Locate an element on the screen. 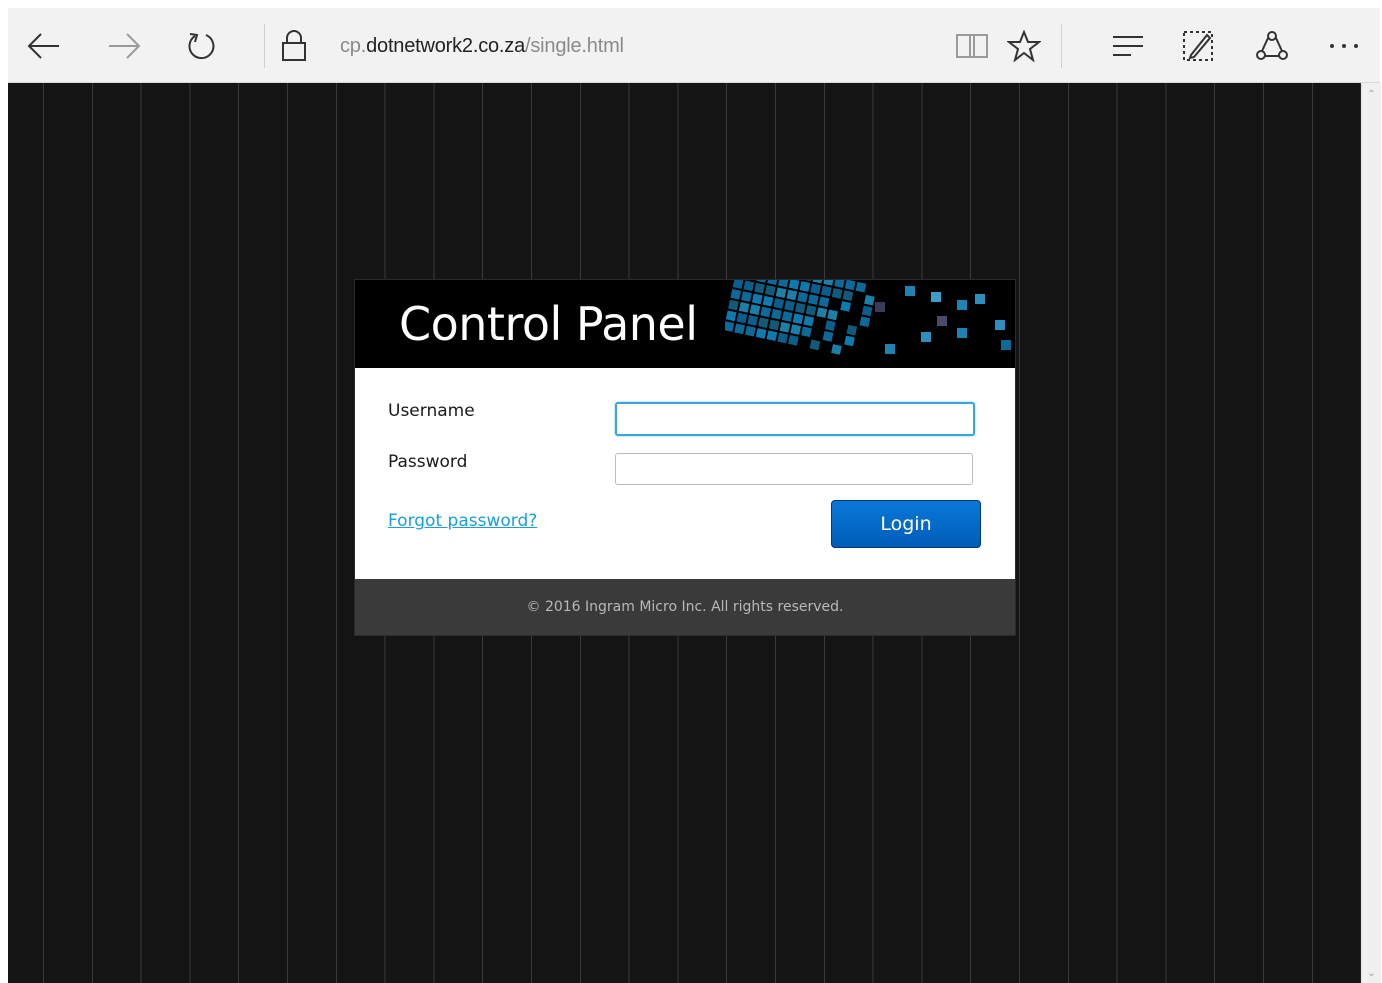  vertical-scrollbar: ⌃ ⌄ is located at coordinates (1371, 533).